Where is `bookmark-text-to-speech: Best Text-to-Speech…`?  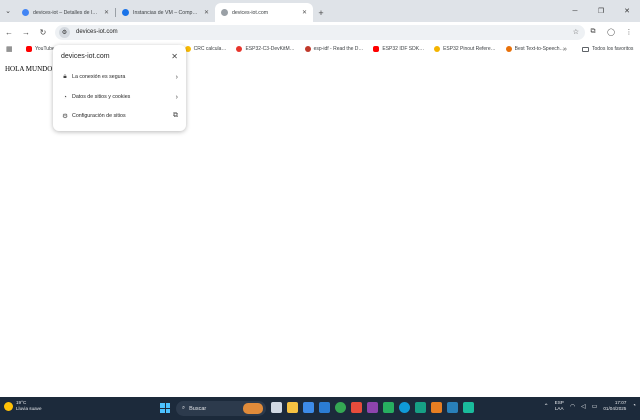
bookmark-text-to-speech: Best Text-to-Speech… is located at coordinates (535, 49).